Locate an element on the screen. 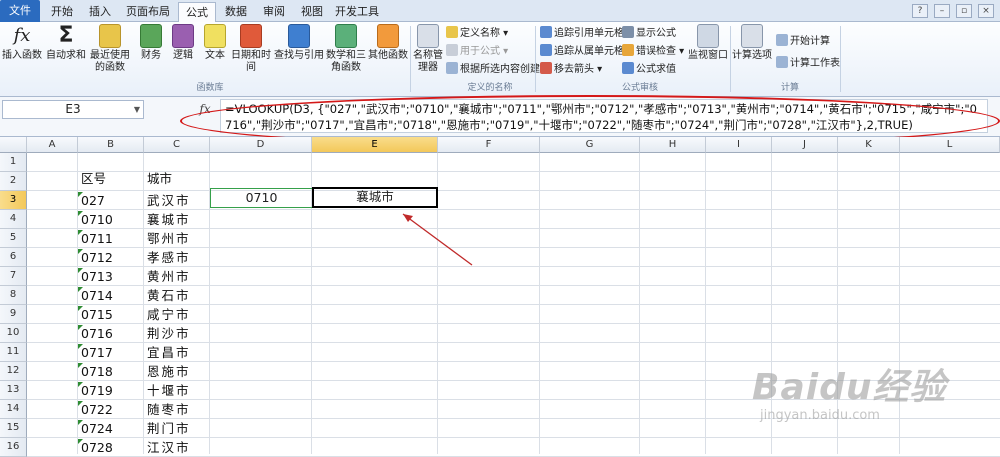 Image resolution: width=1000 pixels, height=457 pixels. math-trig-button: 数学和三角函数 is located at coordinates (346, 52).